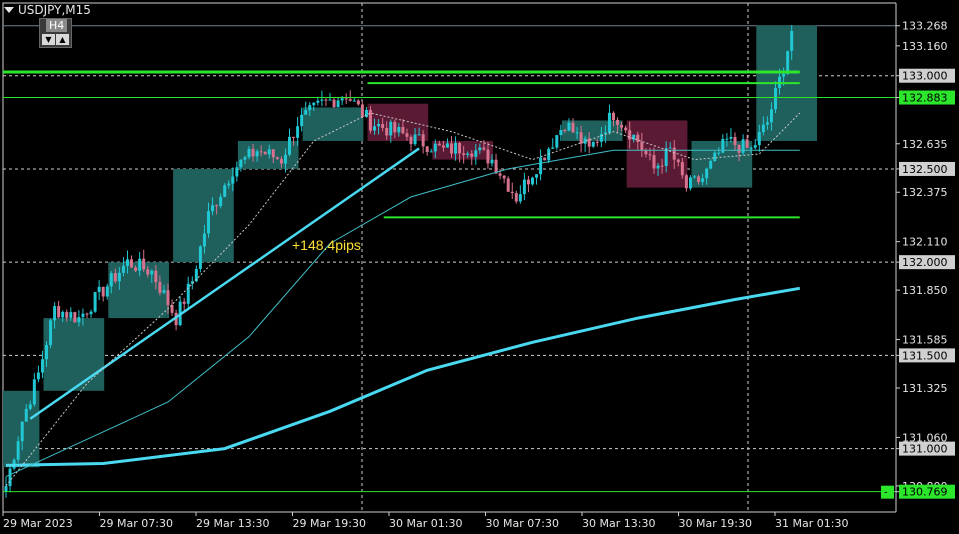  What do you see at coordinates (329, 523) in the screenshot?
I see `time-tick-label: 29 Mar 19:30` at bounding box center [329, 523].